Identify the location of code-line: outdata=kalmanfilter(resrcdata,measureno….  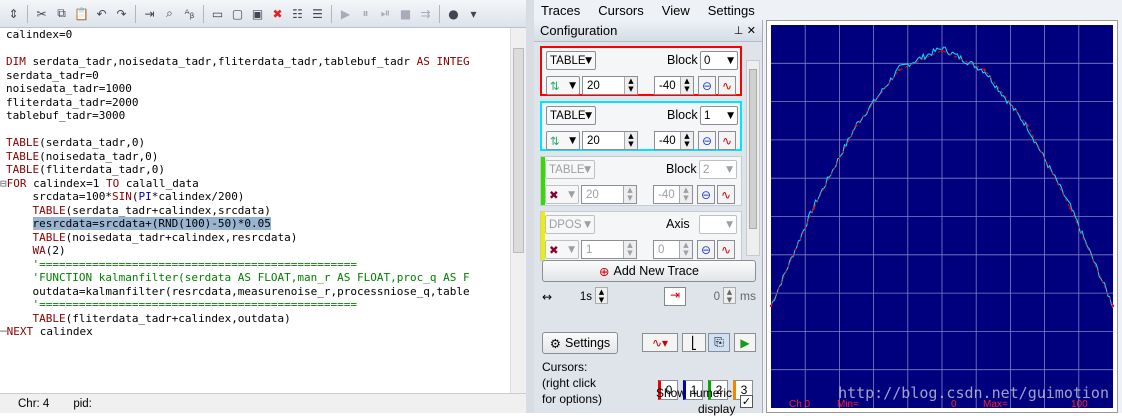
(255, 292).